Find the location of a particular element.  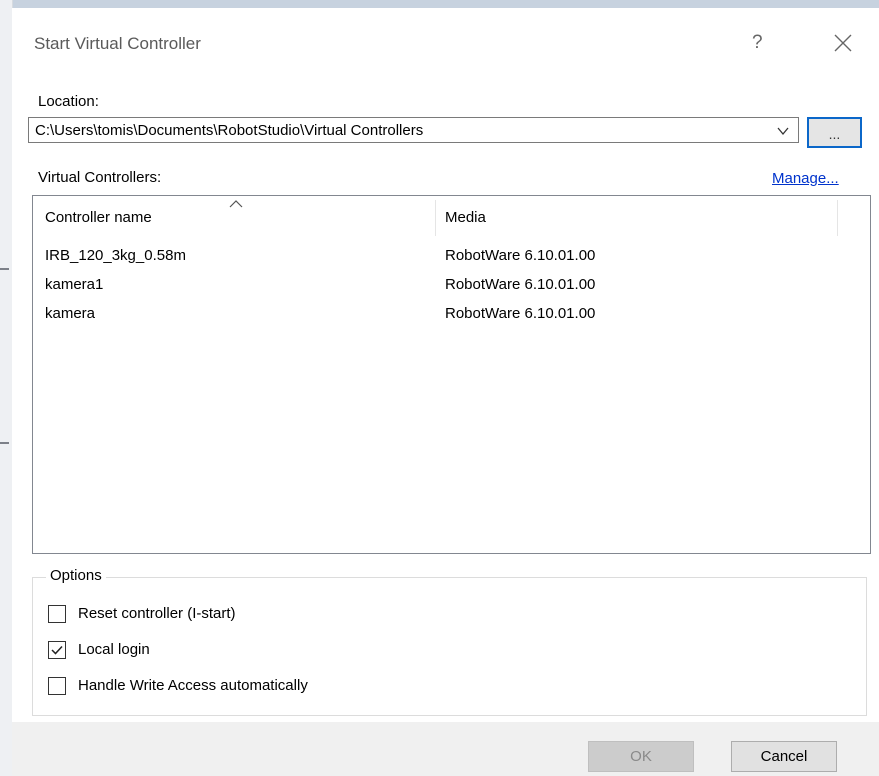

column-header-media: Media is located at coordinates (636, 216).